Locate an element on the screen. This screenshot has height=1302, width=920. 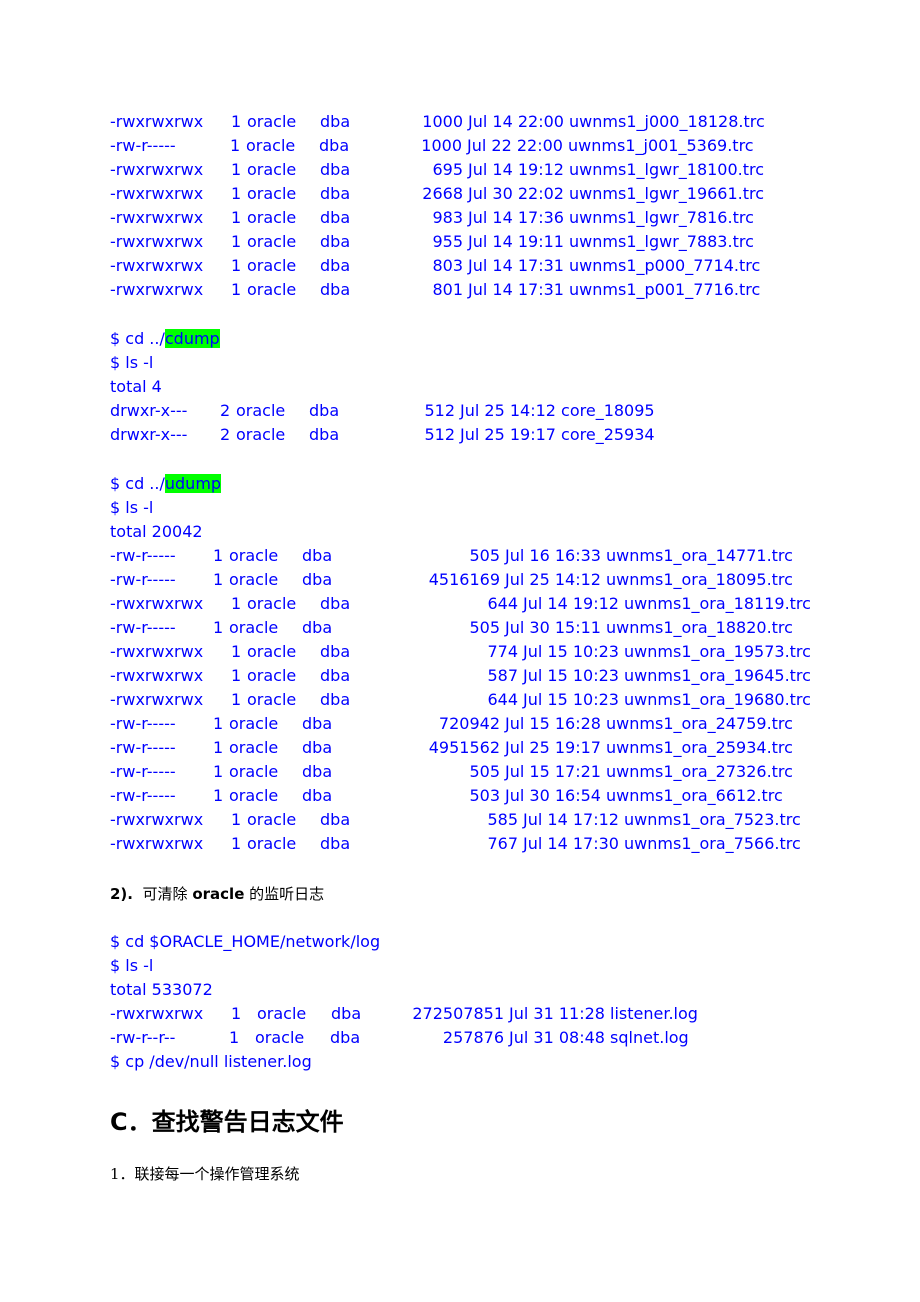
file-size: 4516169 is located at coordinates (464, 579).